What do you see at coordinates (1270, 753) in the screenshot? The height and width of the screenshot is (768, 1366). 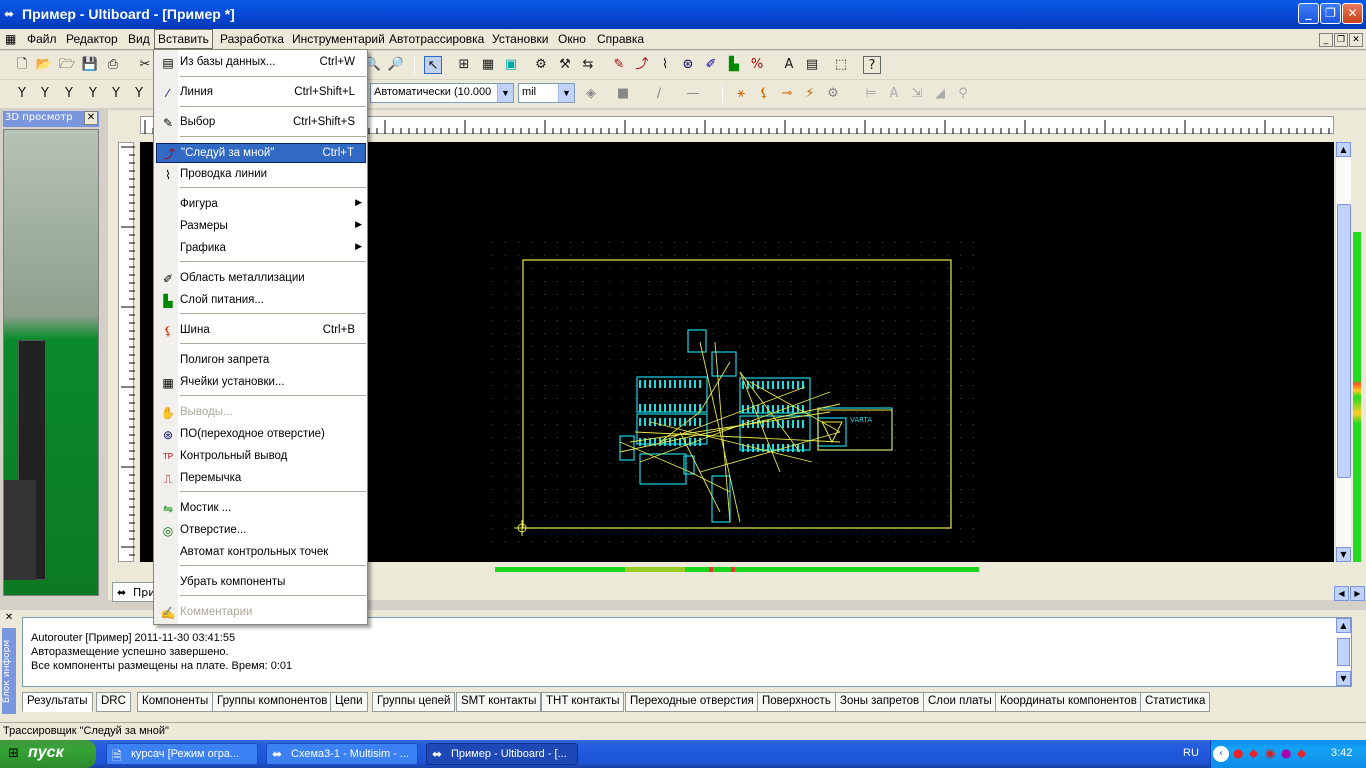 I see `tray-app-3-icon: ◉` at bounding box center [1270, 753].